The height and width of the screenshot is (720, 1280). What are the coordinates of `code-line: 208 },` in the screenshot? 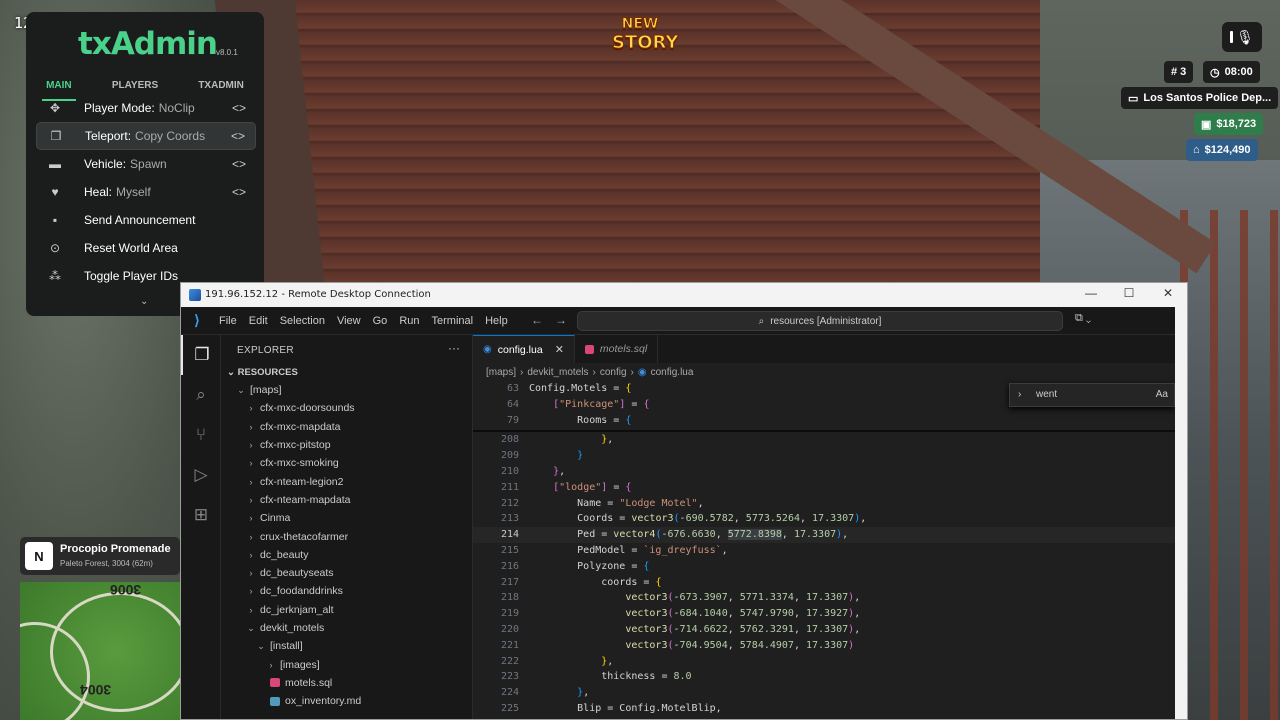 It's located at (824, 440).